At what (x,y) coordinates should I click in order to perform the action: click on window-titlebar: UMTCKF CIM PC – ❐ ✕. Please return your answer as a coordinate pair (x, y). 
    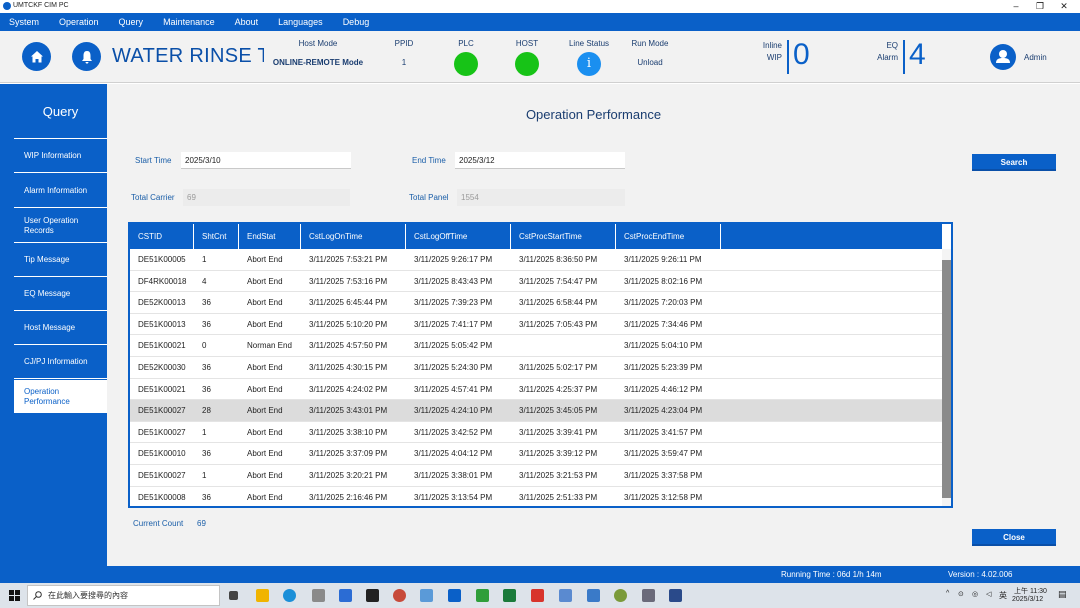
    Looking at the image, I should click on (540, 6).